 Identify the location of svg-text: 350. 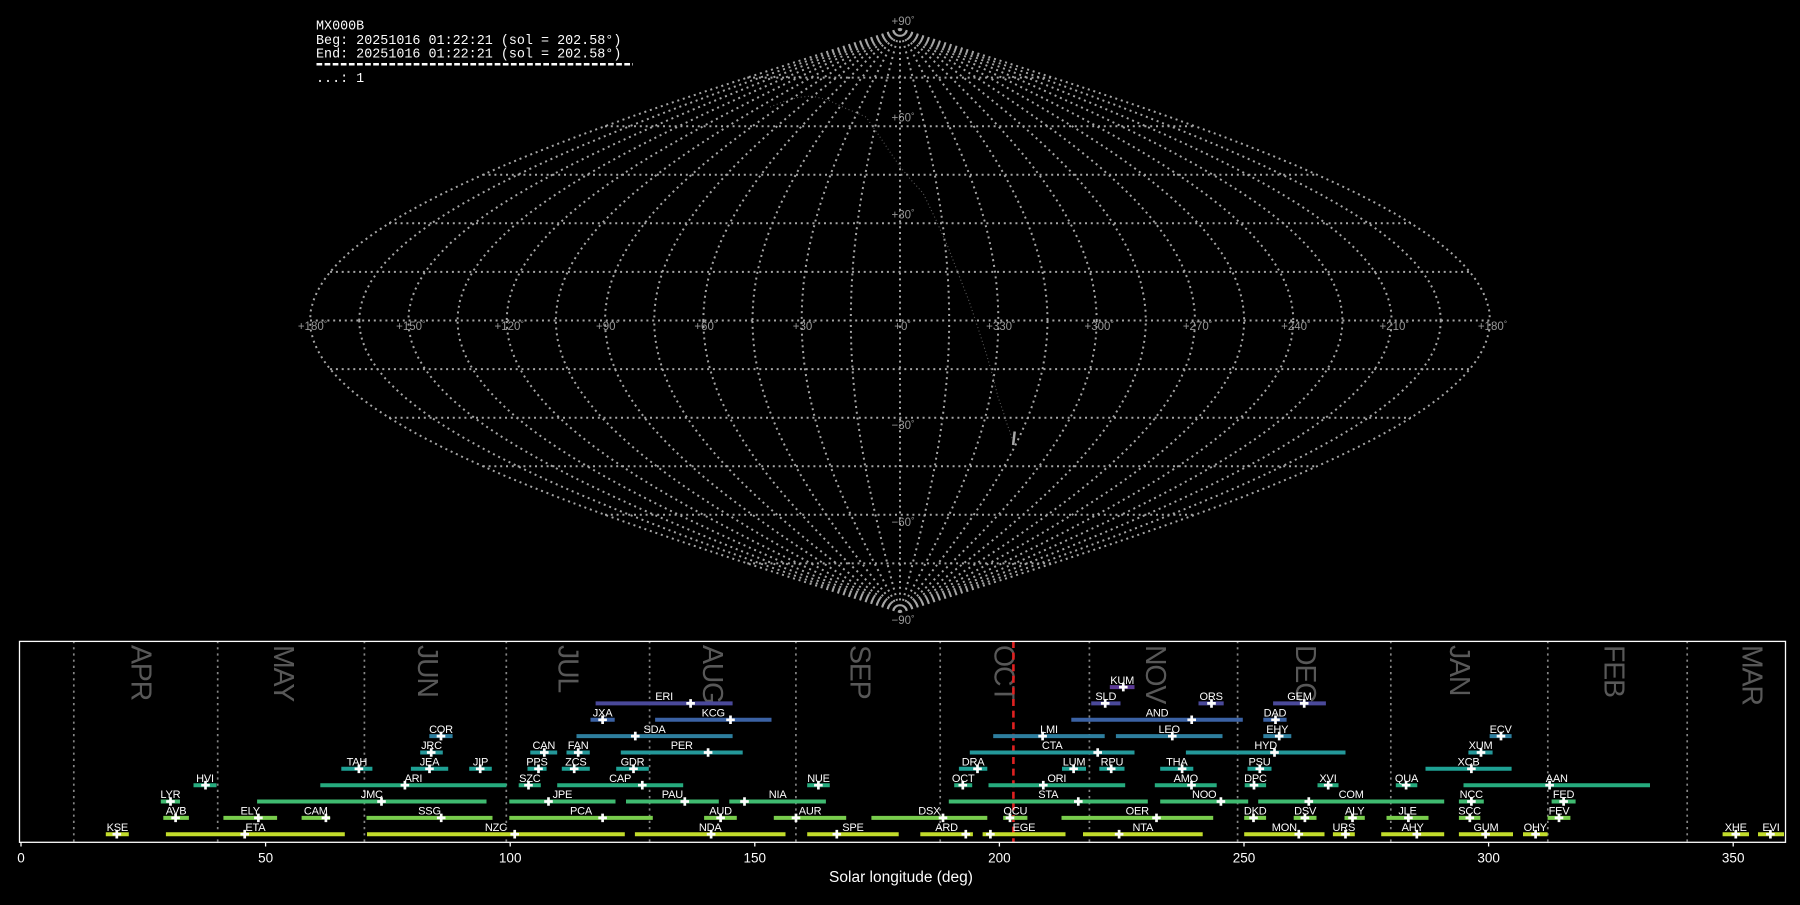
(1733, 858).